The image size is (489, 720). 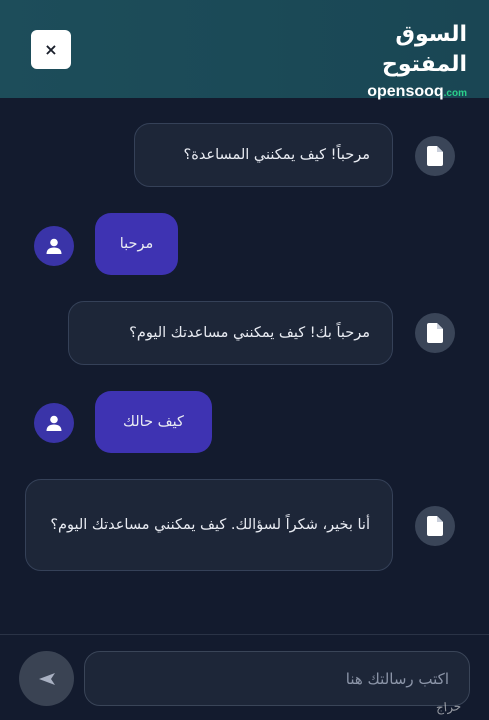 I want to click on user-message: كيف حالك, so click(x=153, y=422).